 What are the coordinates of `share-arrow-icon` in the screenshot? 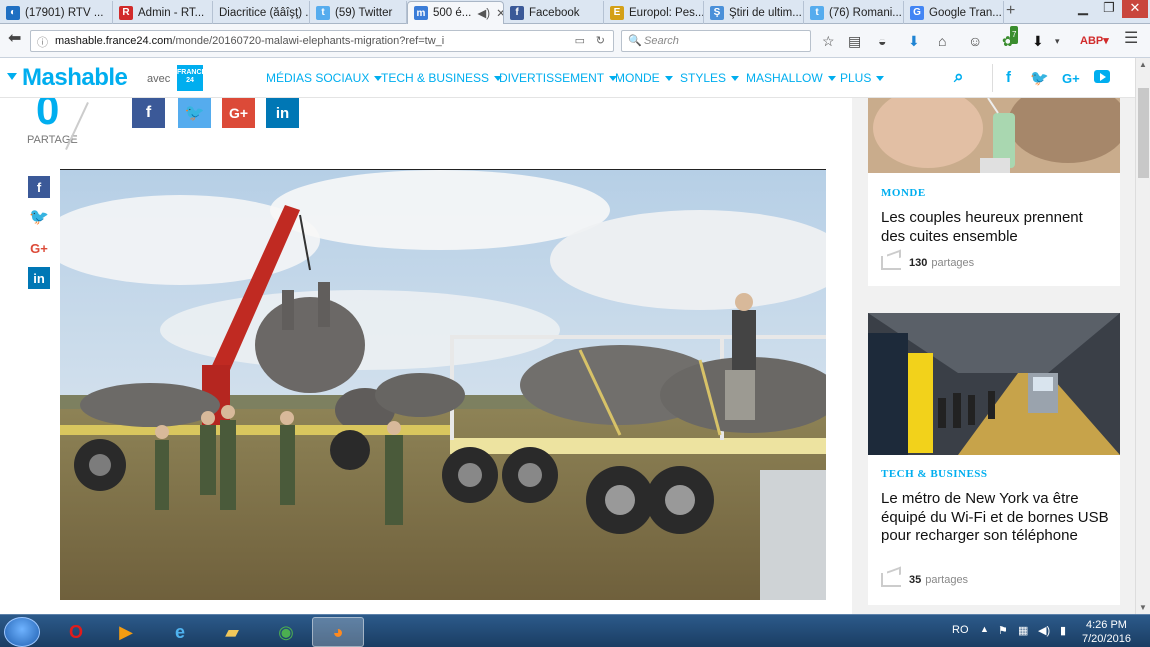 It's located at (891, 263).